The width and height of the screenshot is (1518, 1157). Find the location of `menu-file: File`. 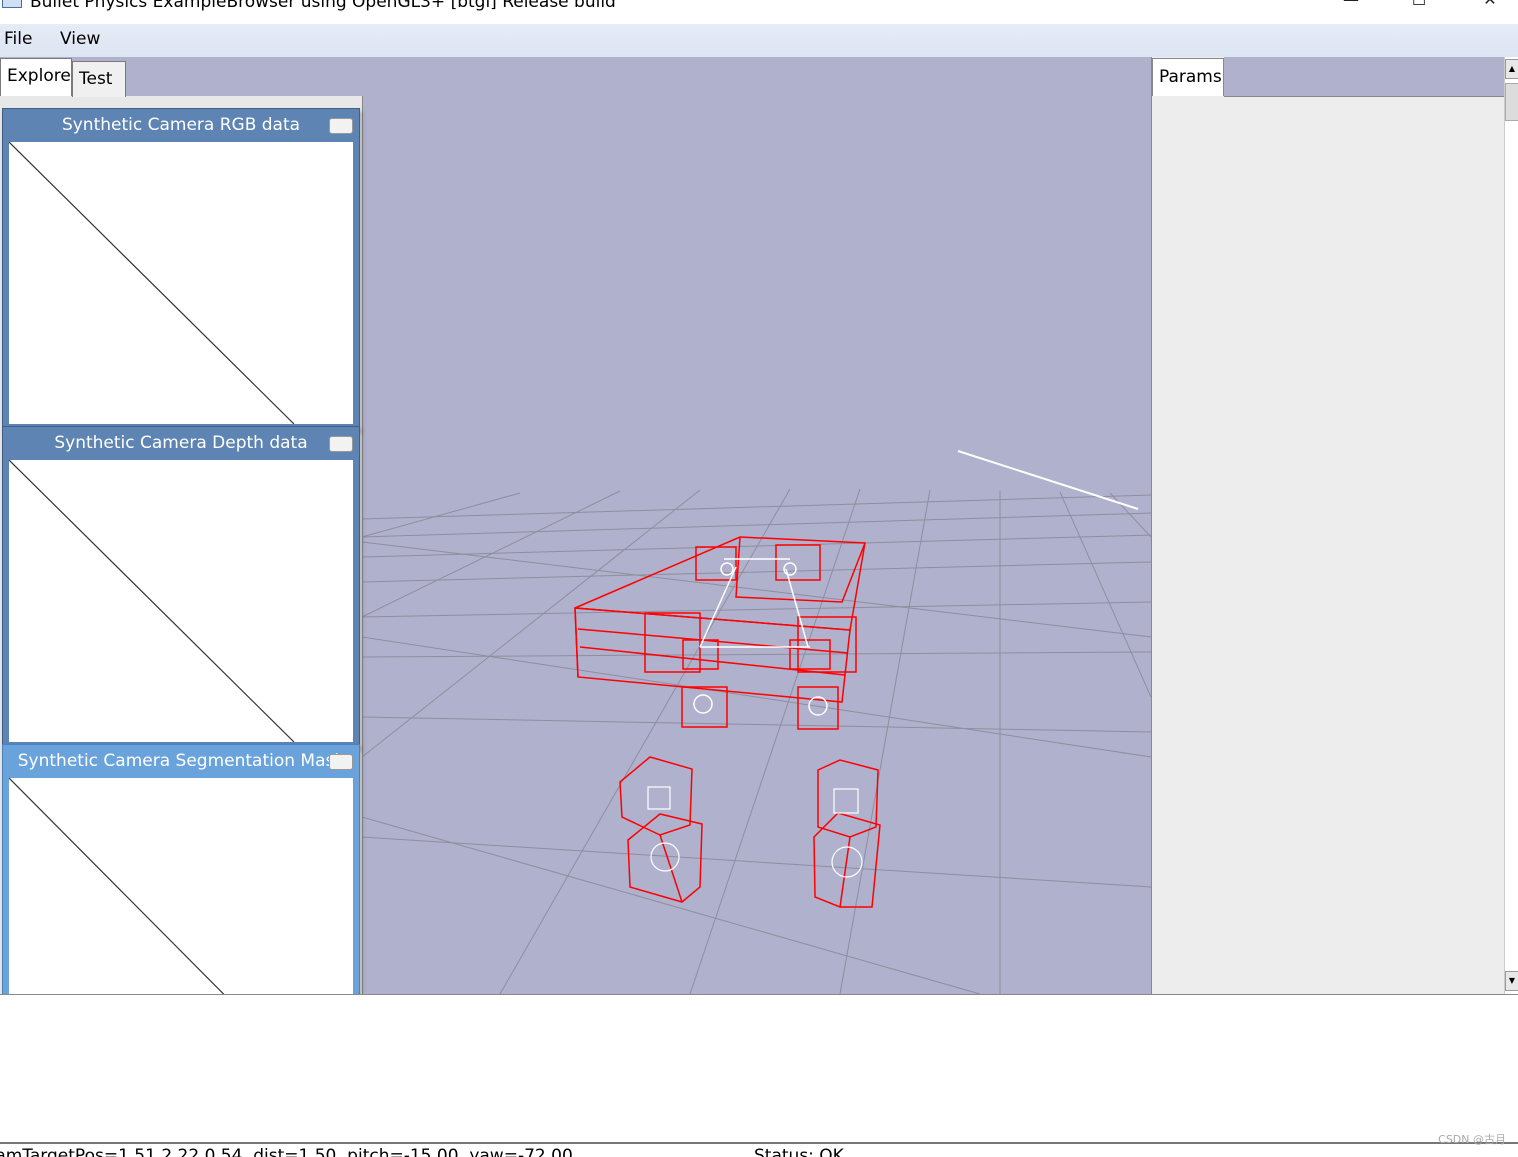

menu-file: File is located at coordinates (18, 39).